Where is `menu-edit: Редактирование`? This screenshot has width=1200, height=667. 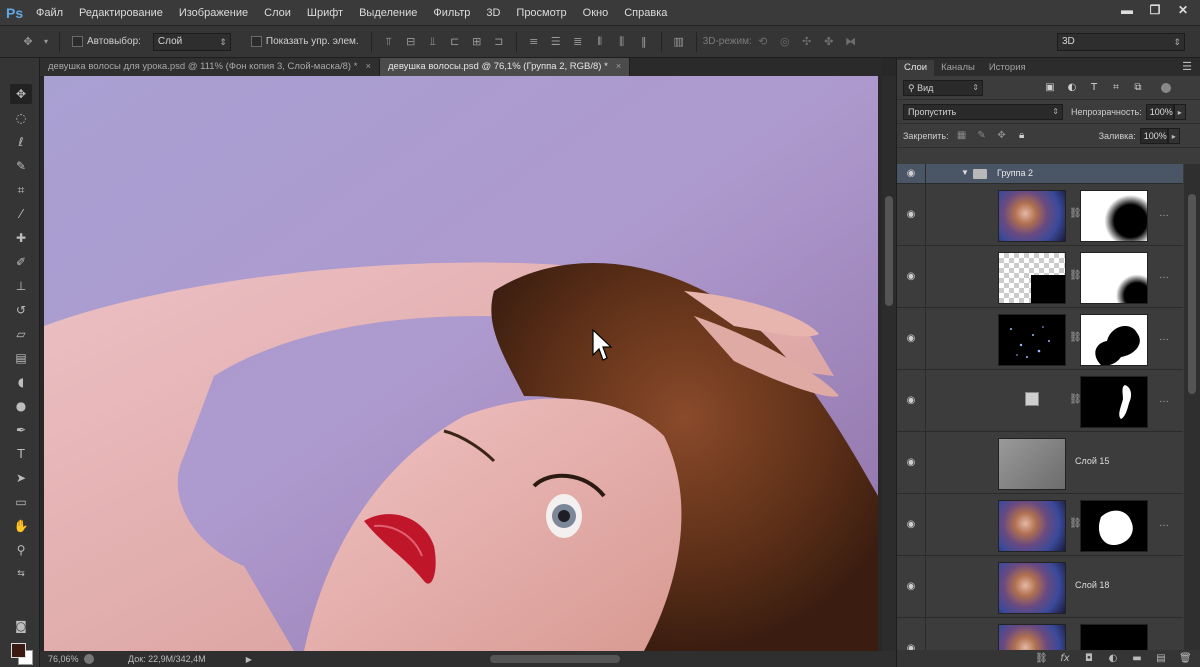
menu-edit: Редактирование is located at coordinates (121, 13).